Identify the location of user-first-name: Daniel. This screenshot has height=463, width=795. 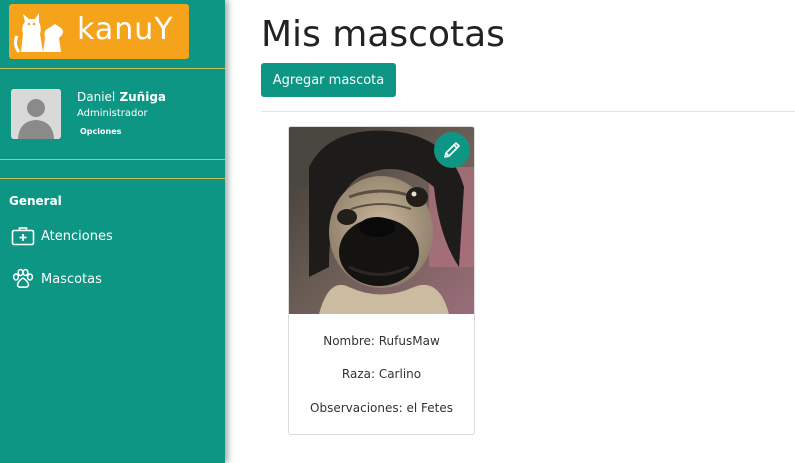
(96, 97).